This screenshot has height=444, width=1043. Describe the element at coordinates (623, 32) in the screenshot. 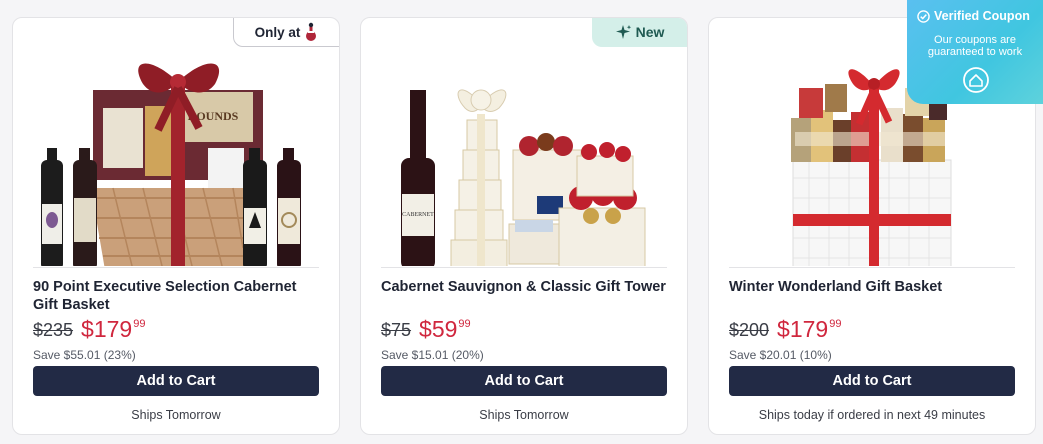

I see `sparkle-icon` at that location.